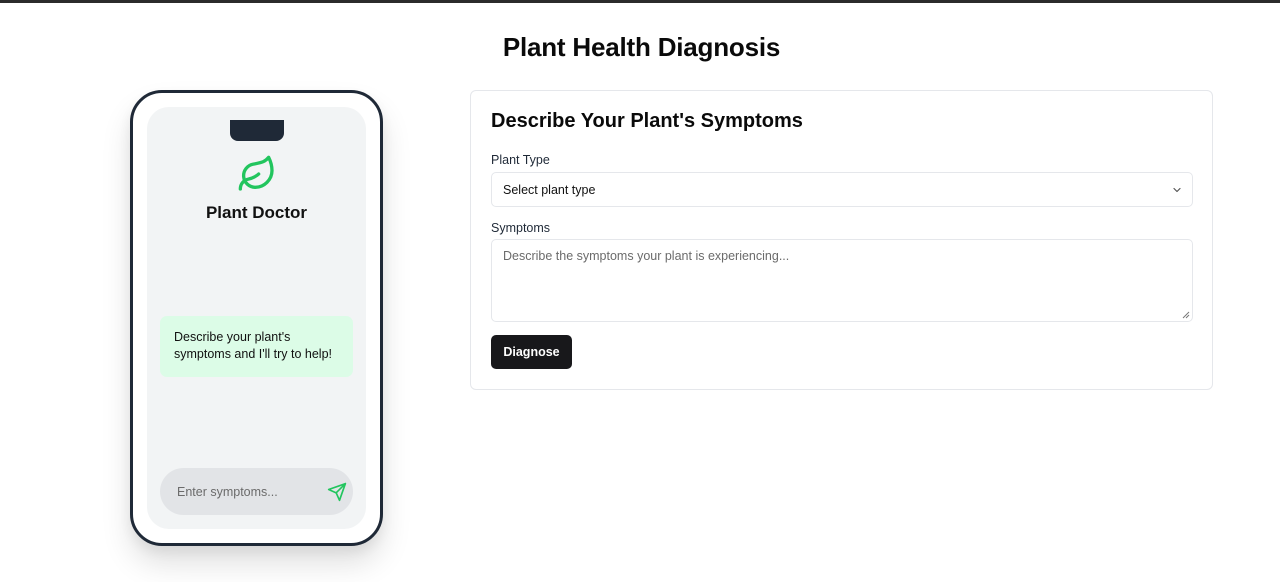 This screenshot has width=1280, height=582. I want to click on chat-input-bar, so click(256, 491).